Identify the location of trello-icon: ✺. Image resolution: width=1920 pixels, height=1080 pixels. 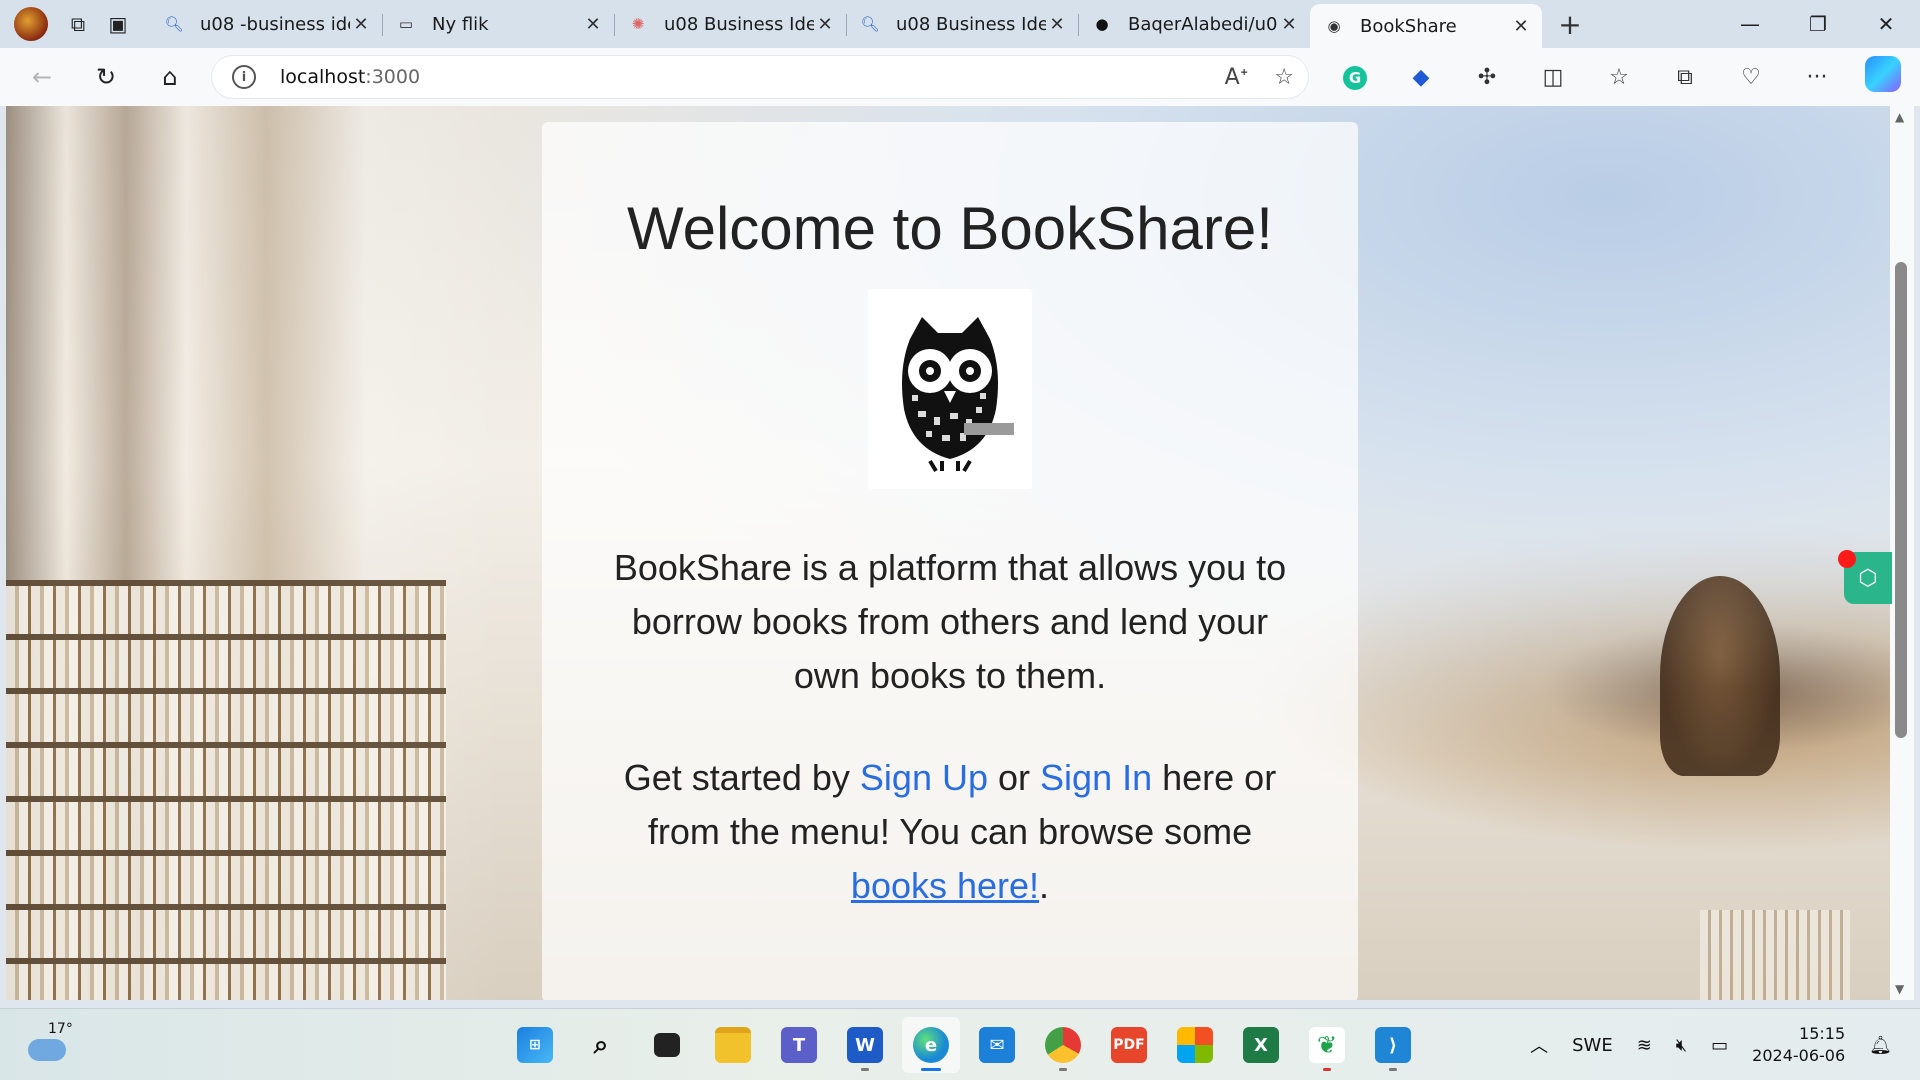
(638, 24).